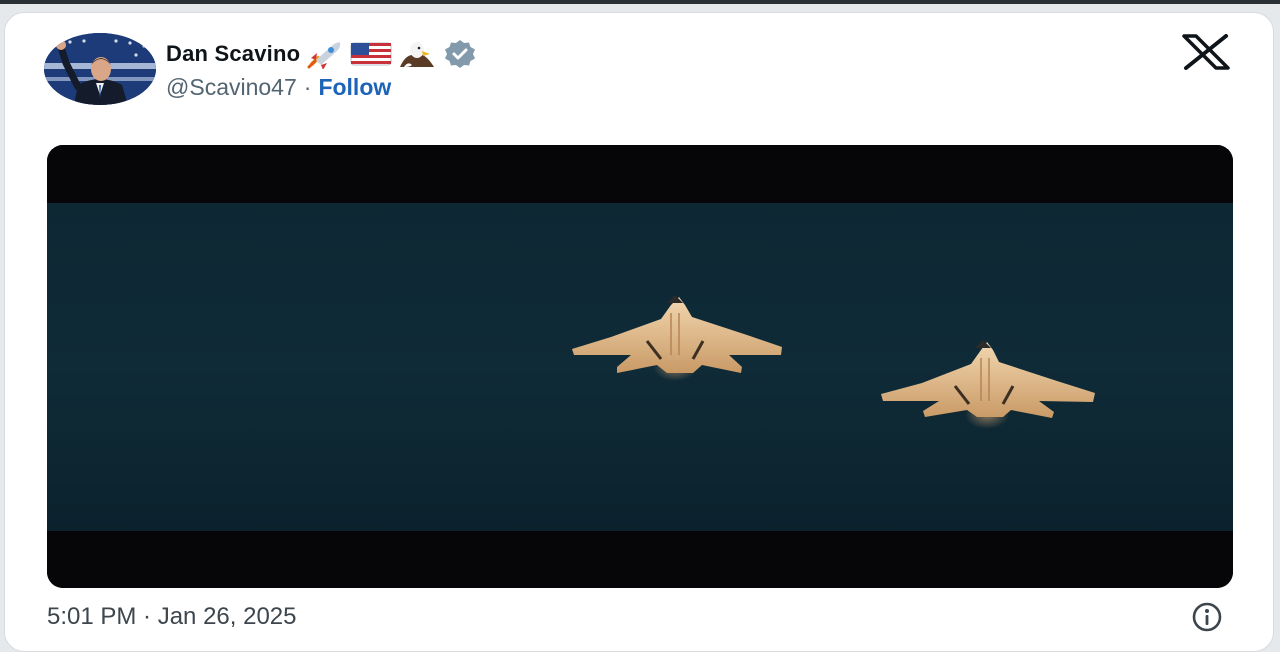  I want to click on author-handle-row: @Scavino47 · Follow, so click(278, 87).